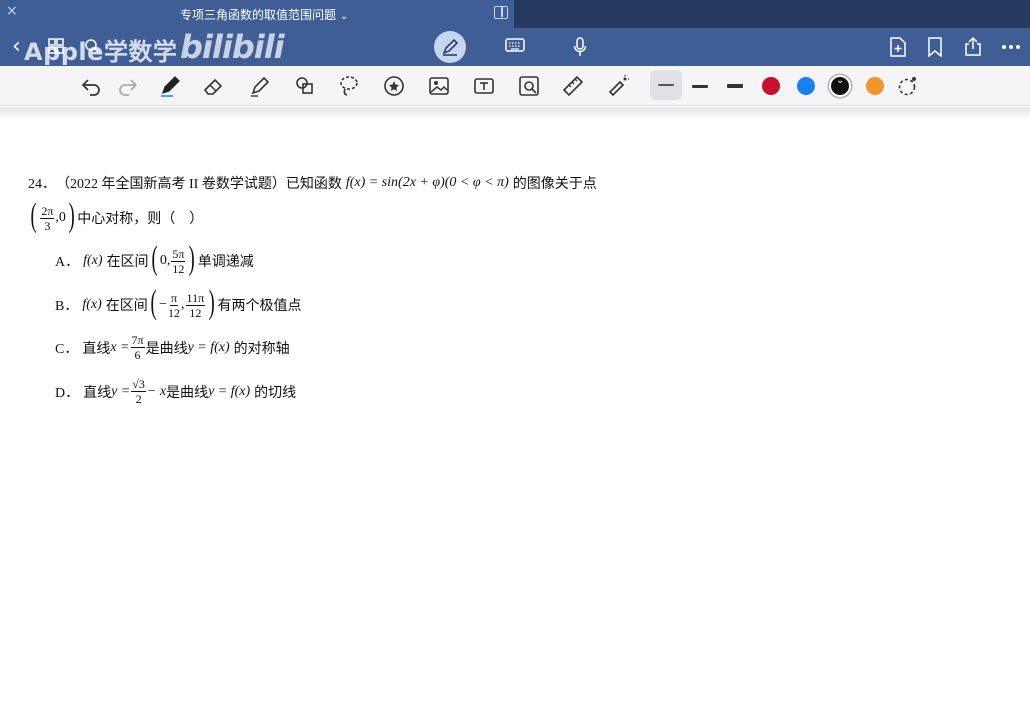 The width and height of the screenshot is (1030, 720). I want to click on ruler-icon, so click(573, 86).